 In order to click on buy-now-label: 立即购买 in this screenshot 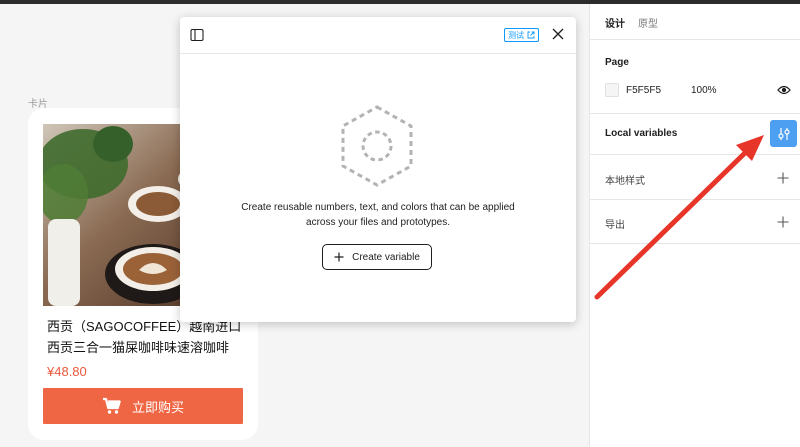, I will do `click(157, 407)`.